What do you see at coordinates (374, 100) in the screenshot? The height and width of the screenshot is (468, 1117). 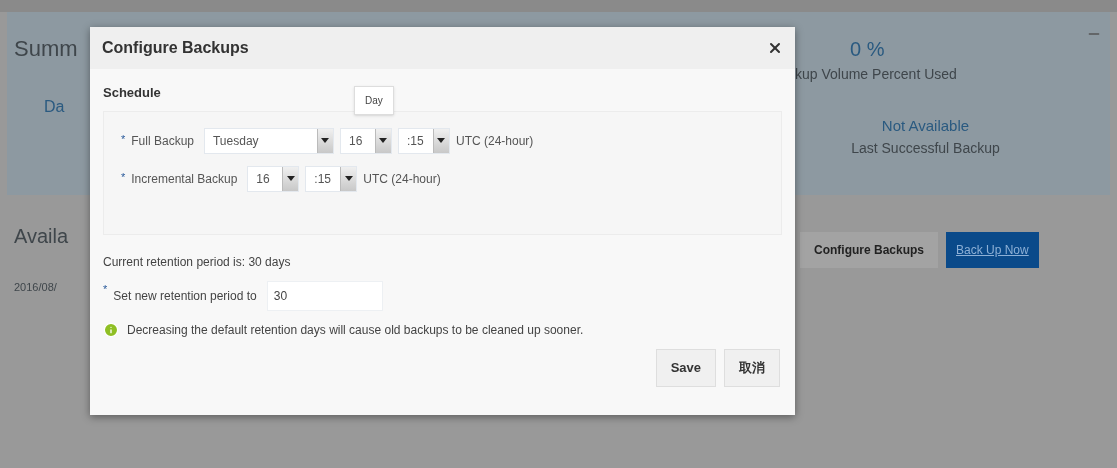 I see `tooltip: Day` at bounding box center [374, 100].